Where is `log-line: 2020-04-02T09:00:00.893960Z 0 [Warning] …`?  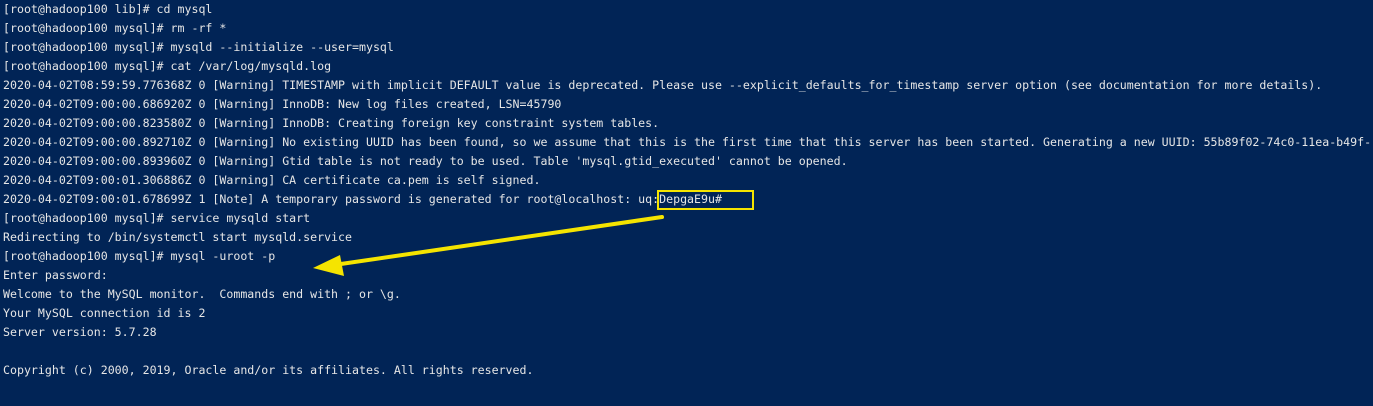
log-line: 2020-04-02T09:00:00.893960Z 0 [Warning] … is located at coordinates (425, 161).